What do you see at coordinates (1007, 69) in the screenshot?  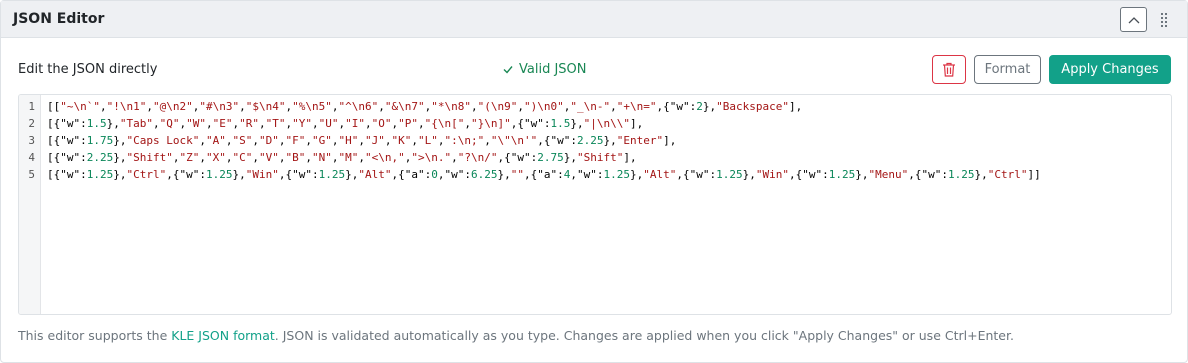 I see `format-button: Format` at bounding box center [1007, 69].